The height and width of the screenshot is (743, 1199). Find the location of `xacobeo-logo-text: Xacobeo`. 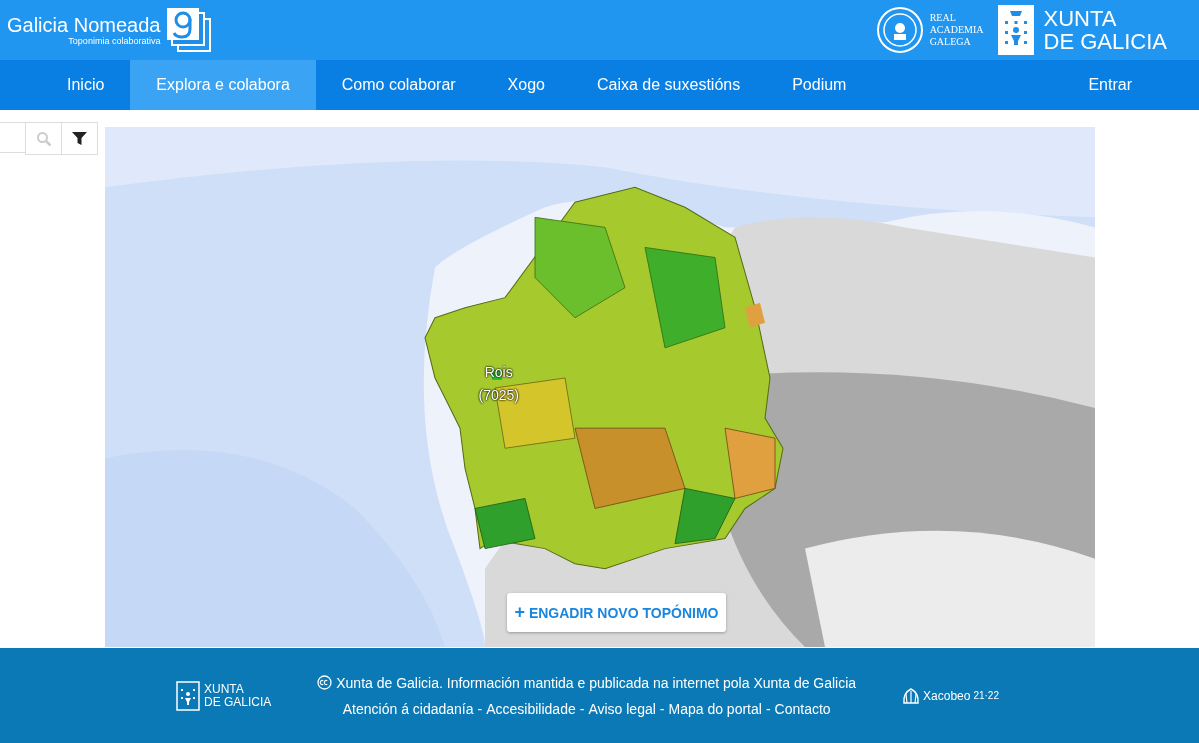

xacobeo-logo-text: Xacobeo is located at coordinates (947, 695).